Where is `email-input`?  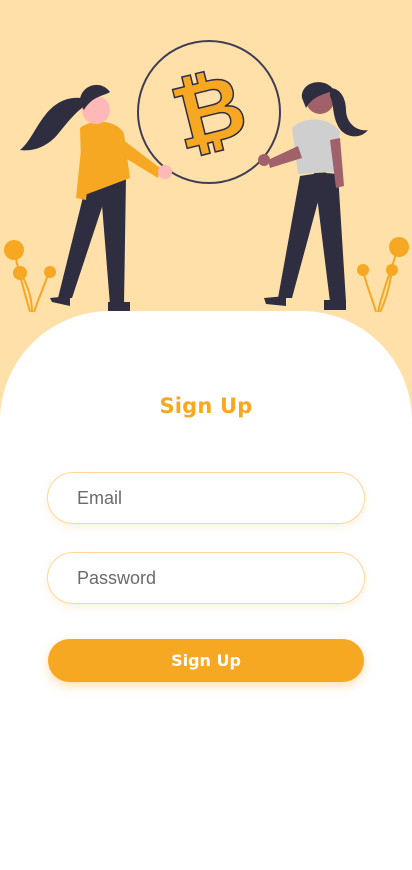
email-input is located at coordinates (212, 498).